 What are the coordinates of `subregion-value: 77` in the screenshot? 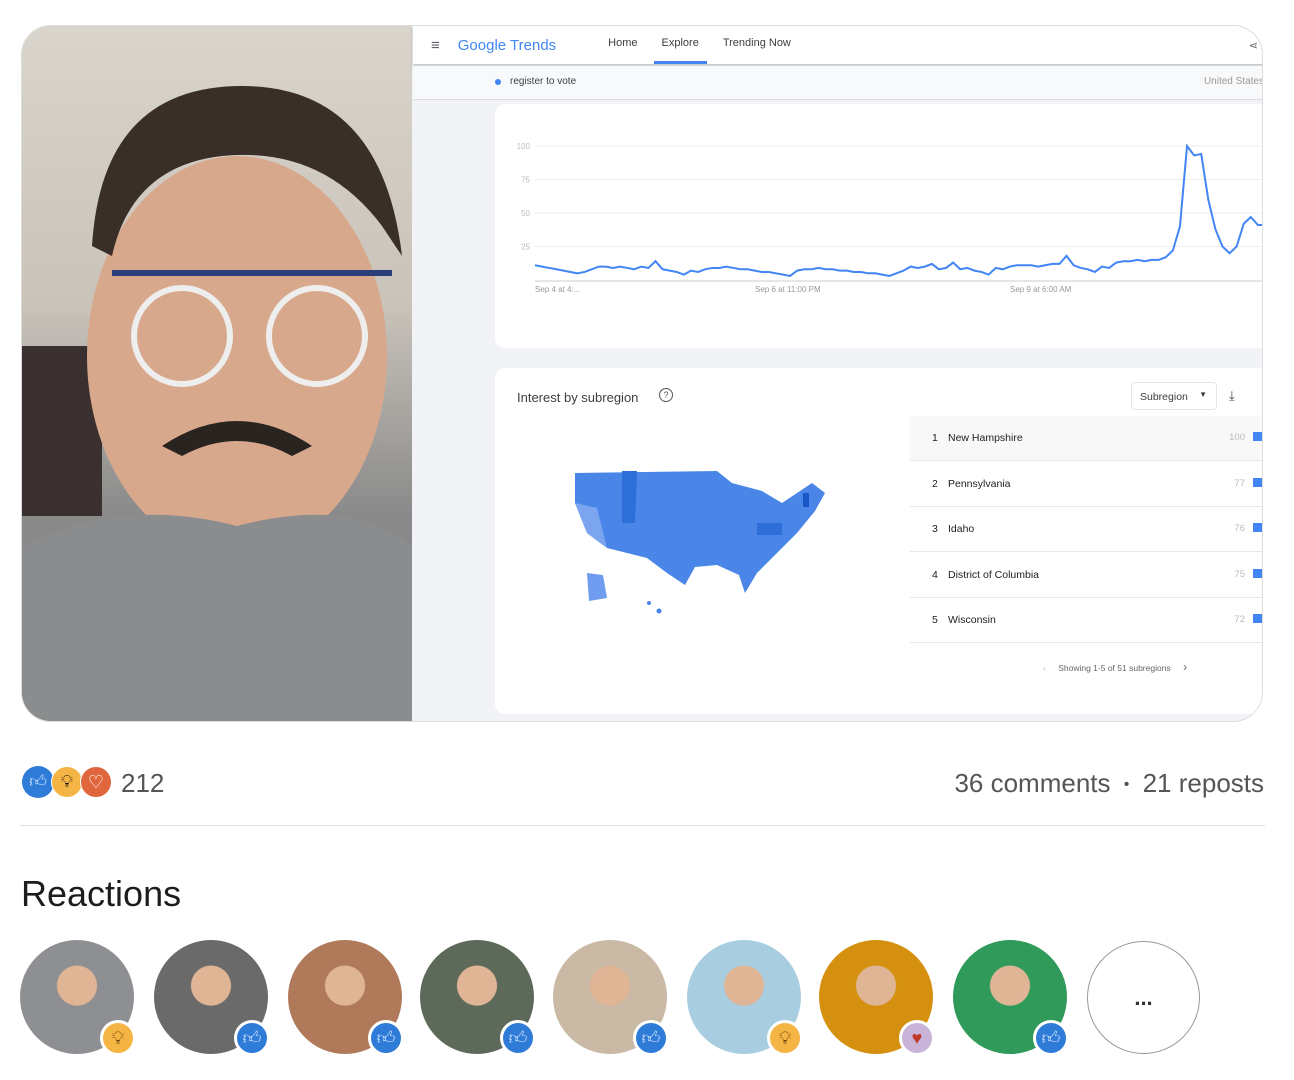 It's located at (1239, 483).